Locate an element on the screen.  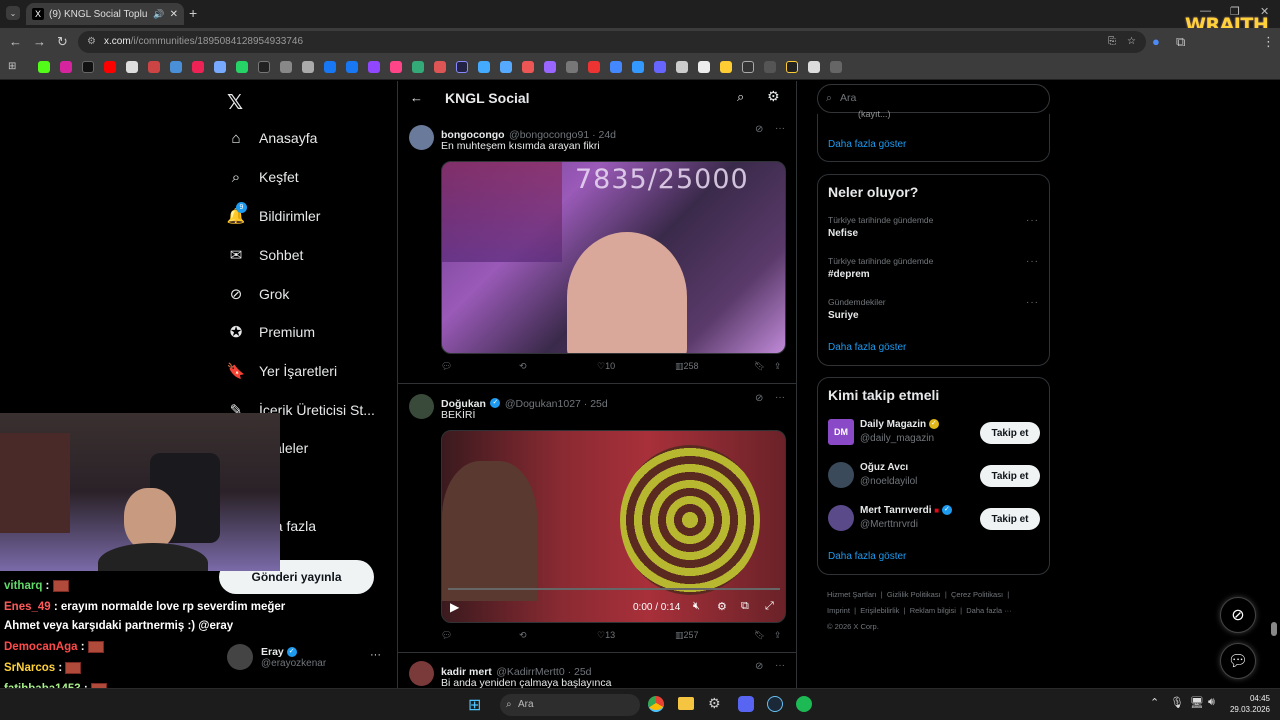
file-explorer-icon is located at coordinates (686, 703).